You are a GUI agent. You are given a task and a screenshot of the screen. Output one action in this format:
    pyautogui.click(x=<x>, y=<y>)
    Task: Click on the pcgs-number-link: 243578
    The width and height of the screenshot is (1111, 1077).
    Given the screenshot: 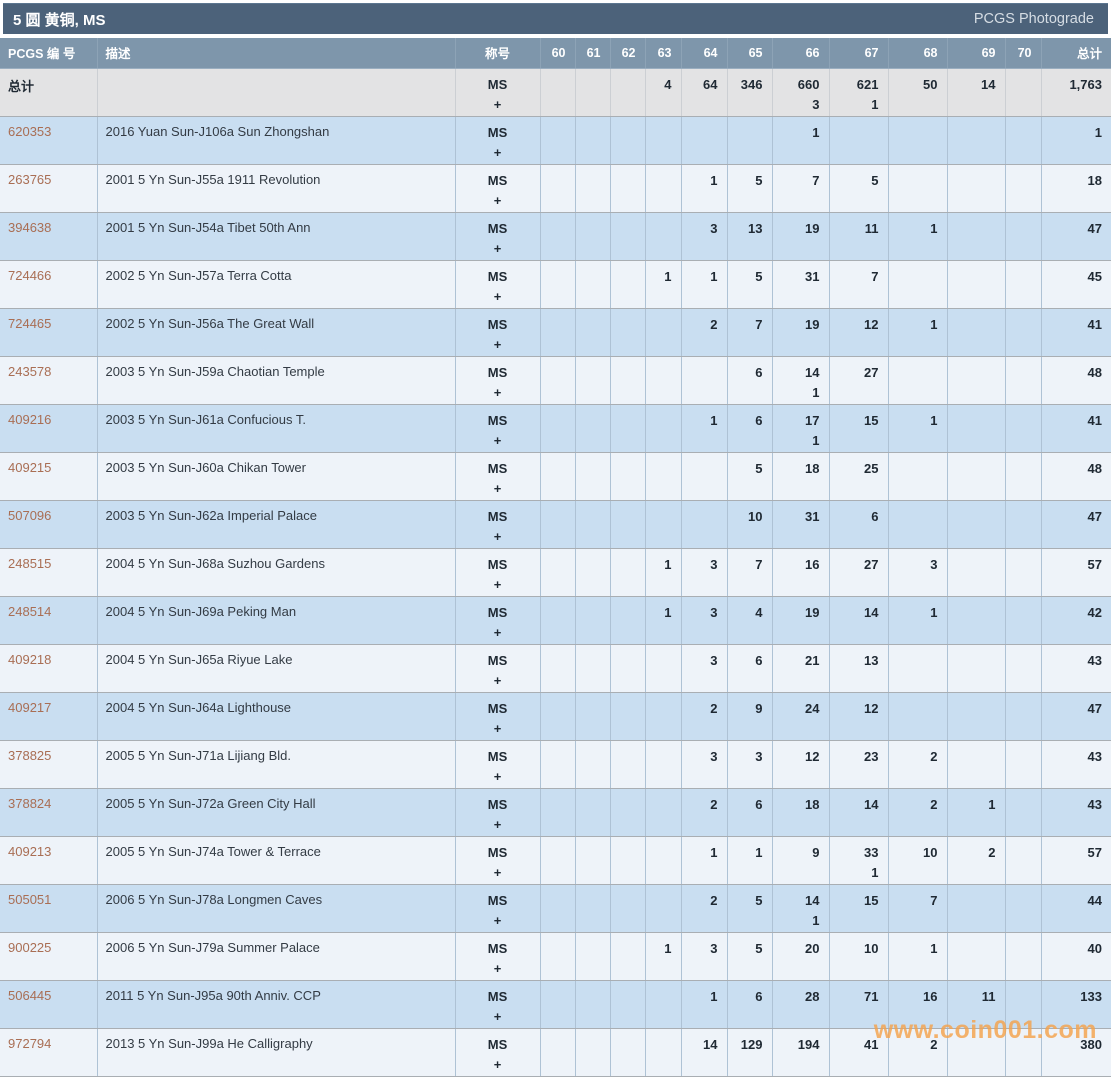 What is the action you would take?
    pyautogui.click(x=49, y=380)
    